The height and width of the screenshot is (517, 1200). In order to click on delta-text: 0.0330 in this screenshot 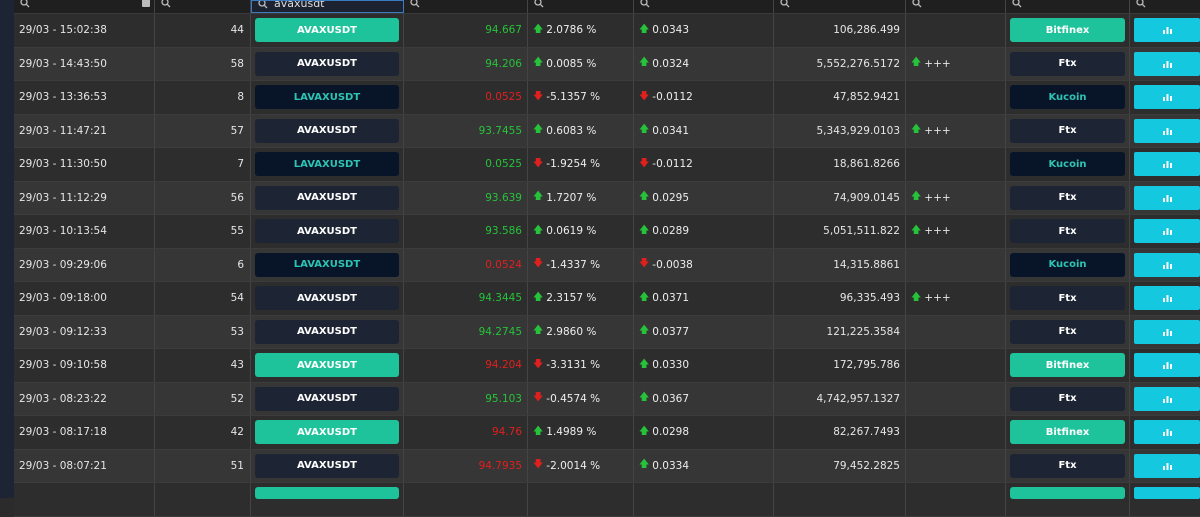, I will do `click(671, 365)`.